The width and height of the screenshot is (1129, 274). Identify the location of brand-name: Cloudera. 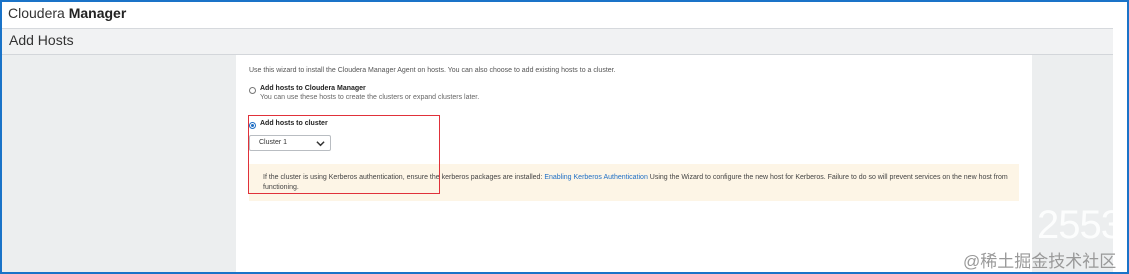
(38, 13).